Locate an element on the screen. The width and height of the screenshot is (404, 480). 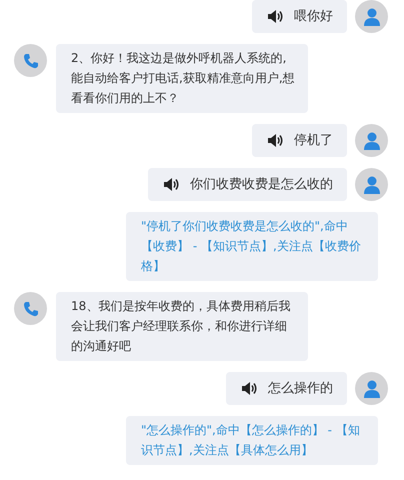
match-info-text: "停机了你们收费收费是怎么收的",命中【收费】 - 【知识节点】,关注点【收费价格】 is located at coordinates (251, 246).